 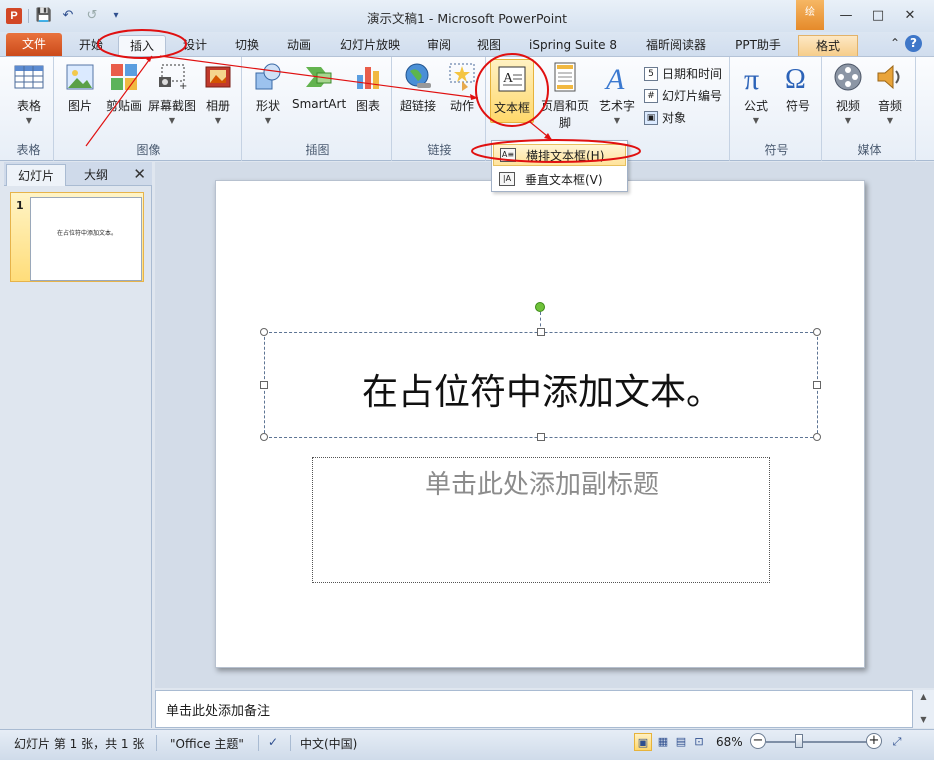 I want to click on notes-scrollbar: ▲ ▼, so click(x=923, y=709).